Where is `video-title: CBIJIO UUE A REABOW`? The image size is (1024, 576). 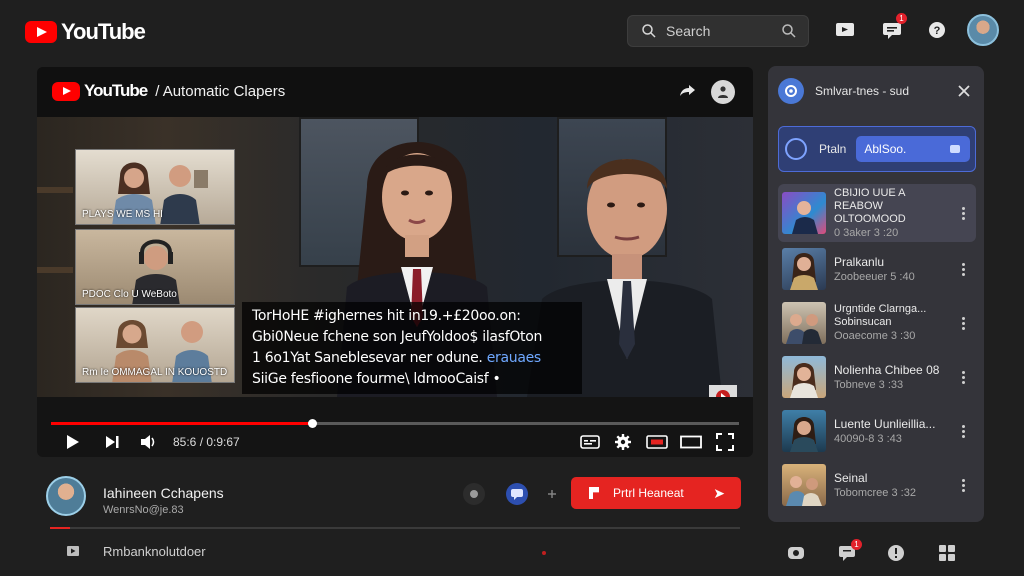 video-title: CBIJIO UUE A REABOW is located at coordinates (869, 199).